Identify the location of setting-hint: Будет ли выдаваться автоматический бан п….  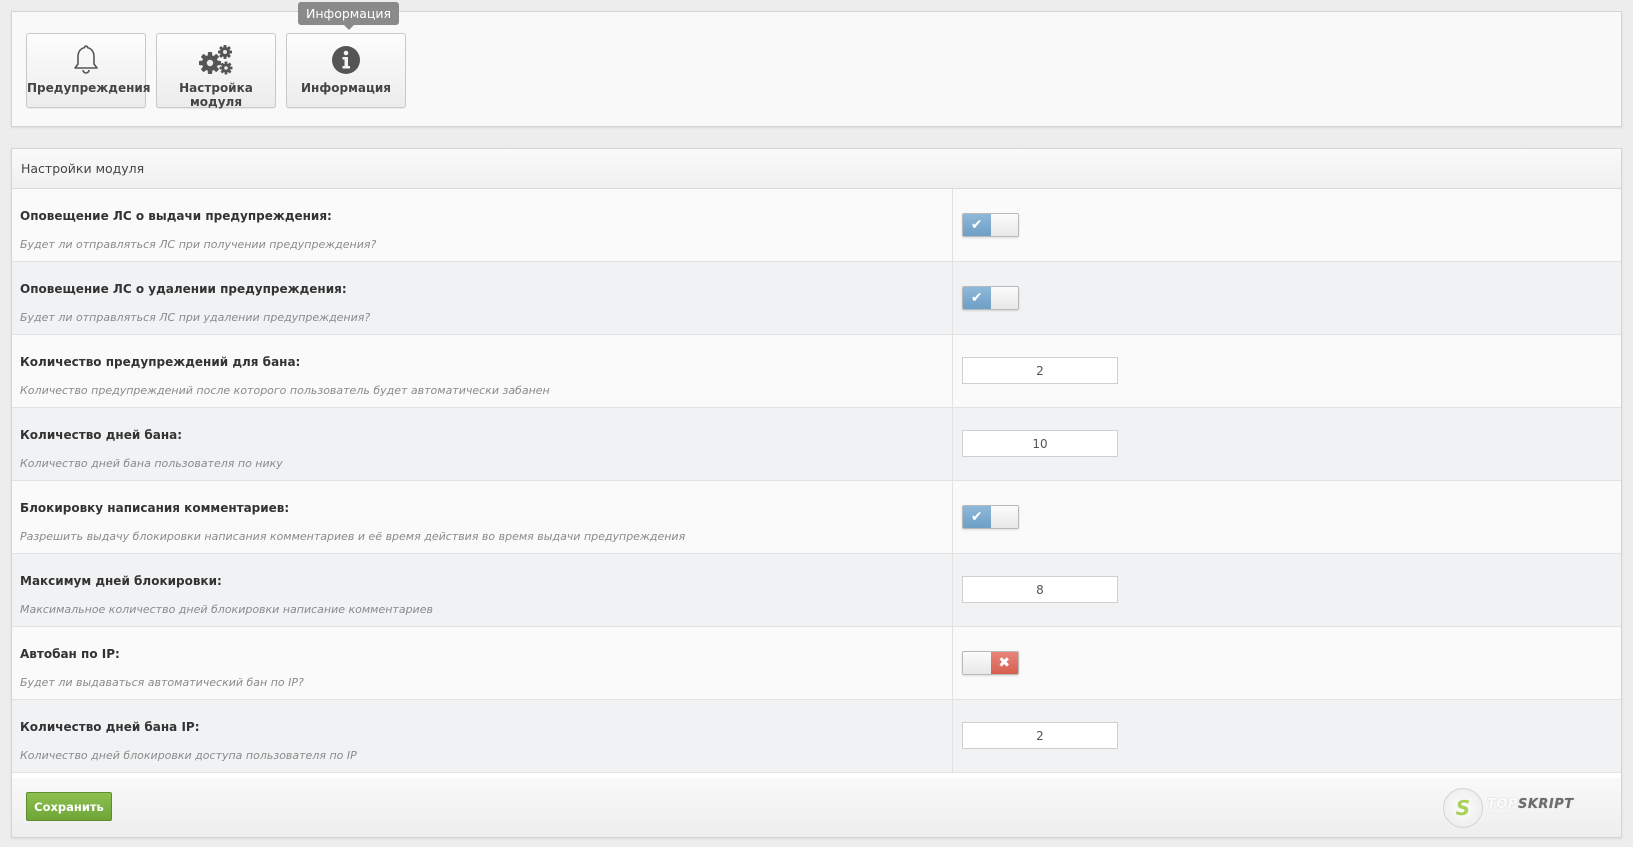
(162, 682).